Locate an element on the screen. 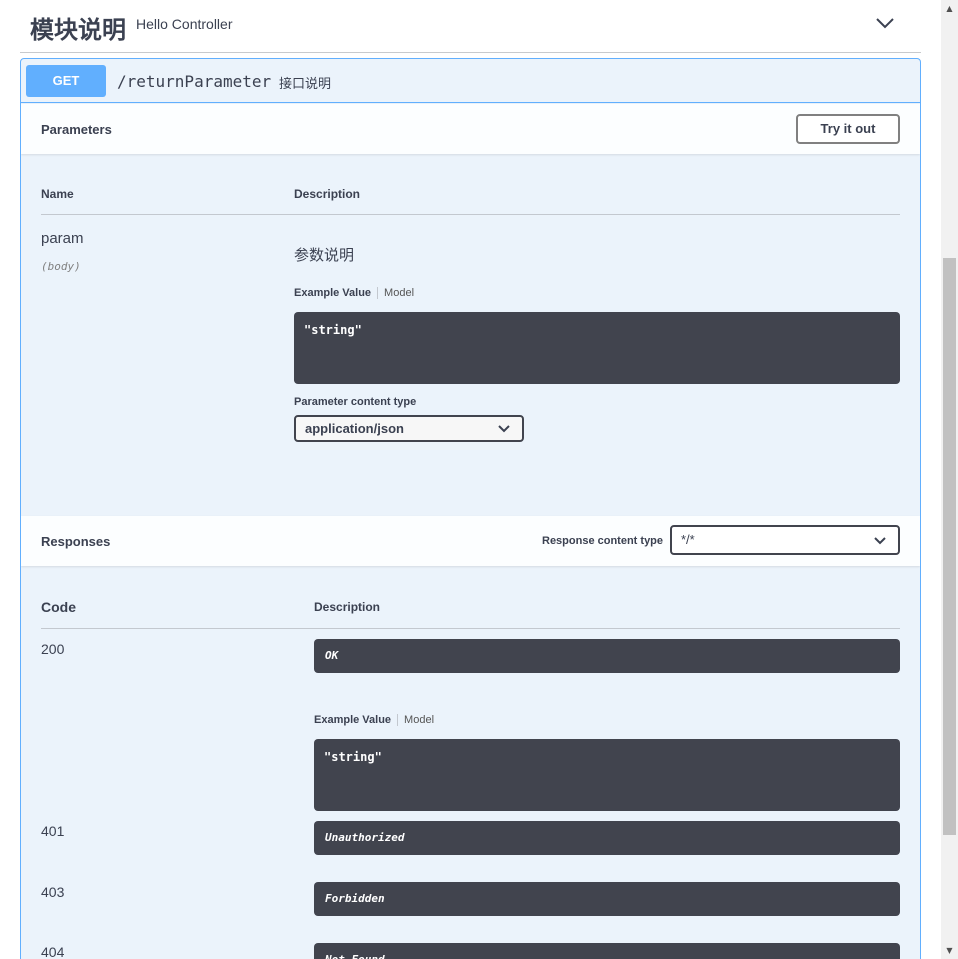 The height and width of the screenshot is (959, 958). response-description: Not Found is located at coordinates (607, 951).